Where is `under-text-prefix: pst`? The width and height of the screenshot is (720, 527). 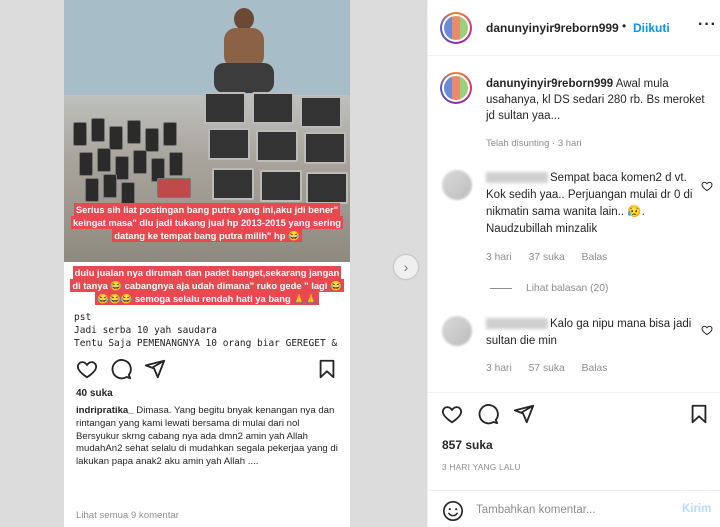
under-text-prefix: pst is located at coordinates (83, 317).